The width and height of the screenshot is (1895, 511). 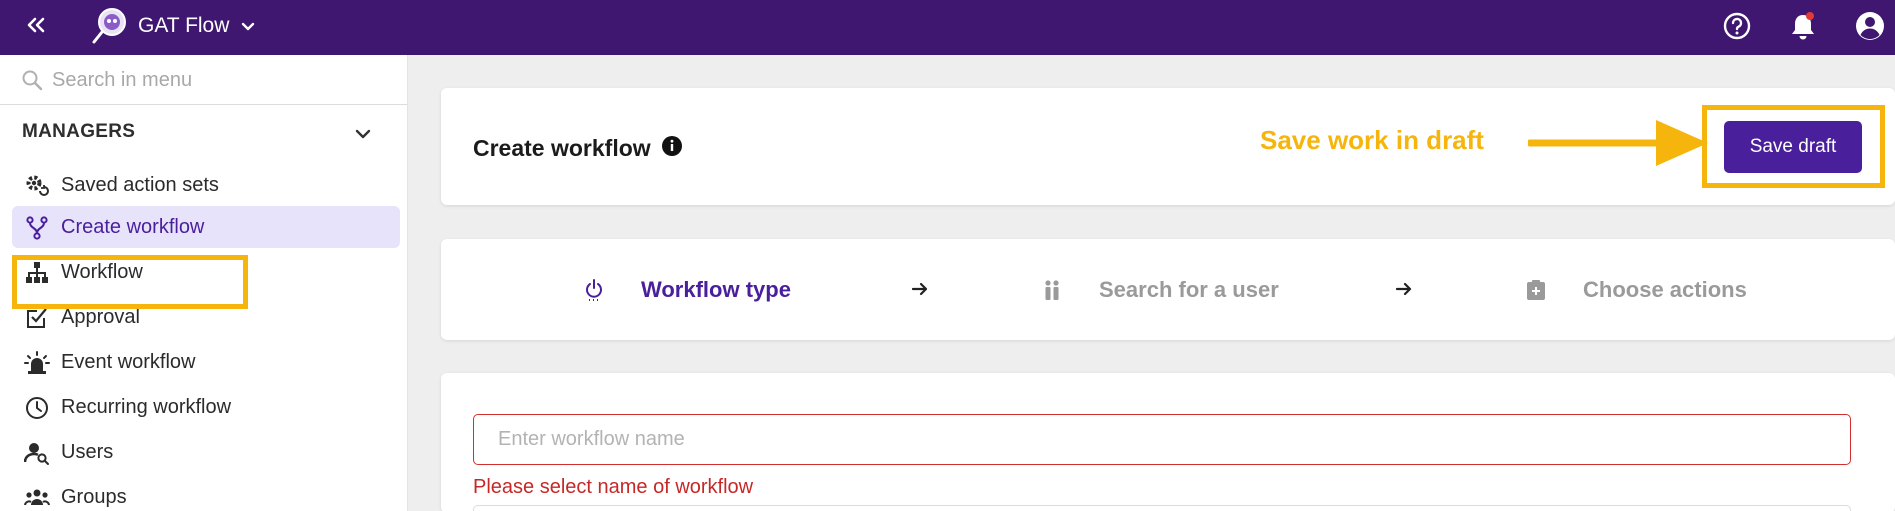 What do you see at coordinates (1810, 16) in the screenshot?
I see `notification-dot` at bounding box center [1810, 16].